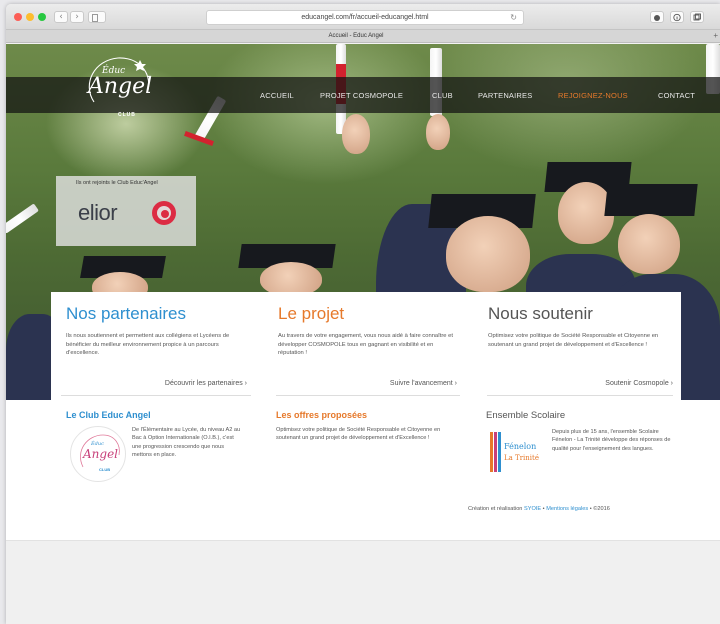 The image size is (720, 624). What do you see at coordinates (108, 415) in the screenshot?
I see `club-title: Le Club Educ Angel` at bounding box center [108, 415].